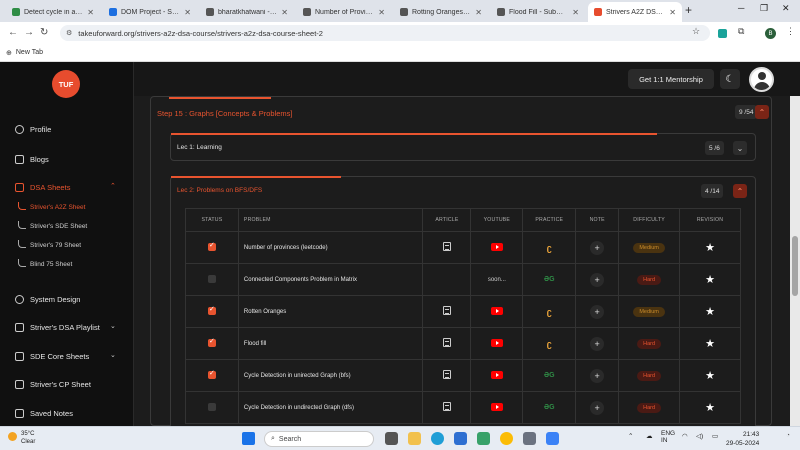 This screenshot has height=450, width=800. Describe the element at coordinates (32, 159) in the screenshot. I see `sidebar-item-blogs: Blogs` at that location.